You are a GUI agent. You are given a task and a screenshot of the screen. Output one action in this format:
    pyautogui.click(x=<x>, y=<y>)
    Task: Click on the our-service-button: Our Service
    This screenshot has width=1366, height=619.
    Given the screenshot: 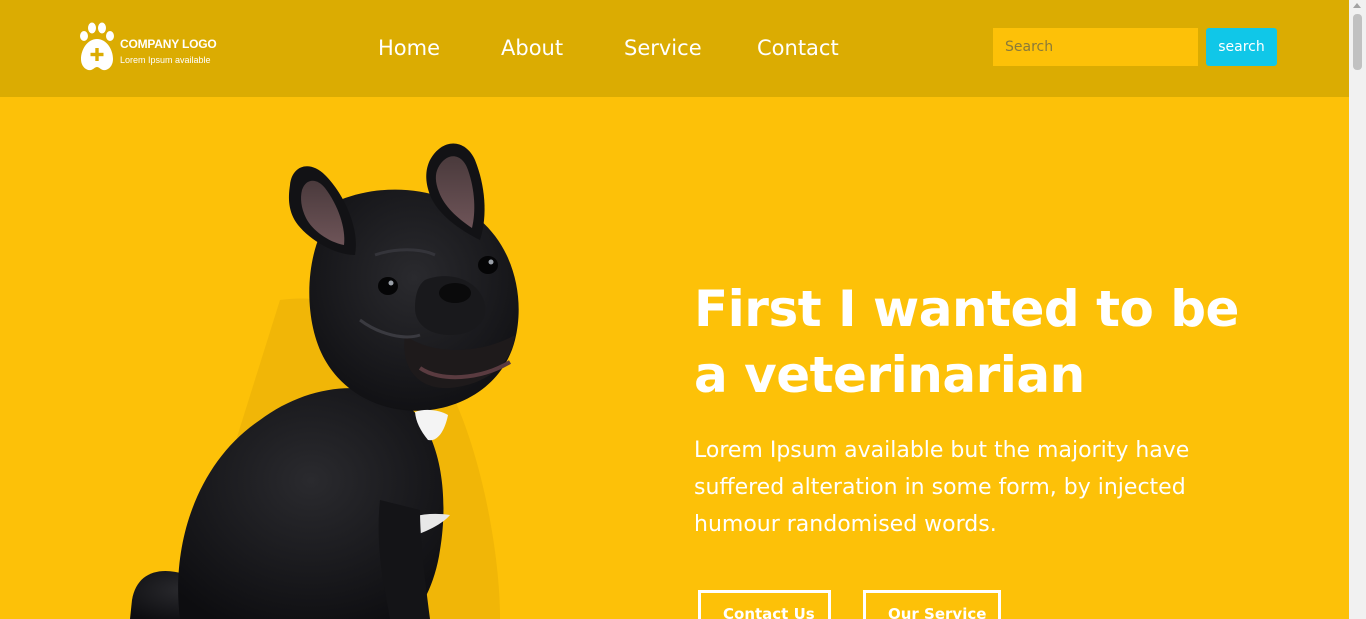 What is the action you would take?
    pyautogui.click(x=932, y=604)
    